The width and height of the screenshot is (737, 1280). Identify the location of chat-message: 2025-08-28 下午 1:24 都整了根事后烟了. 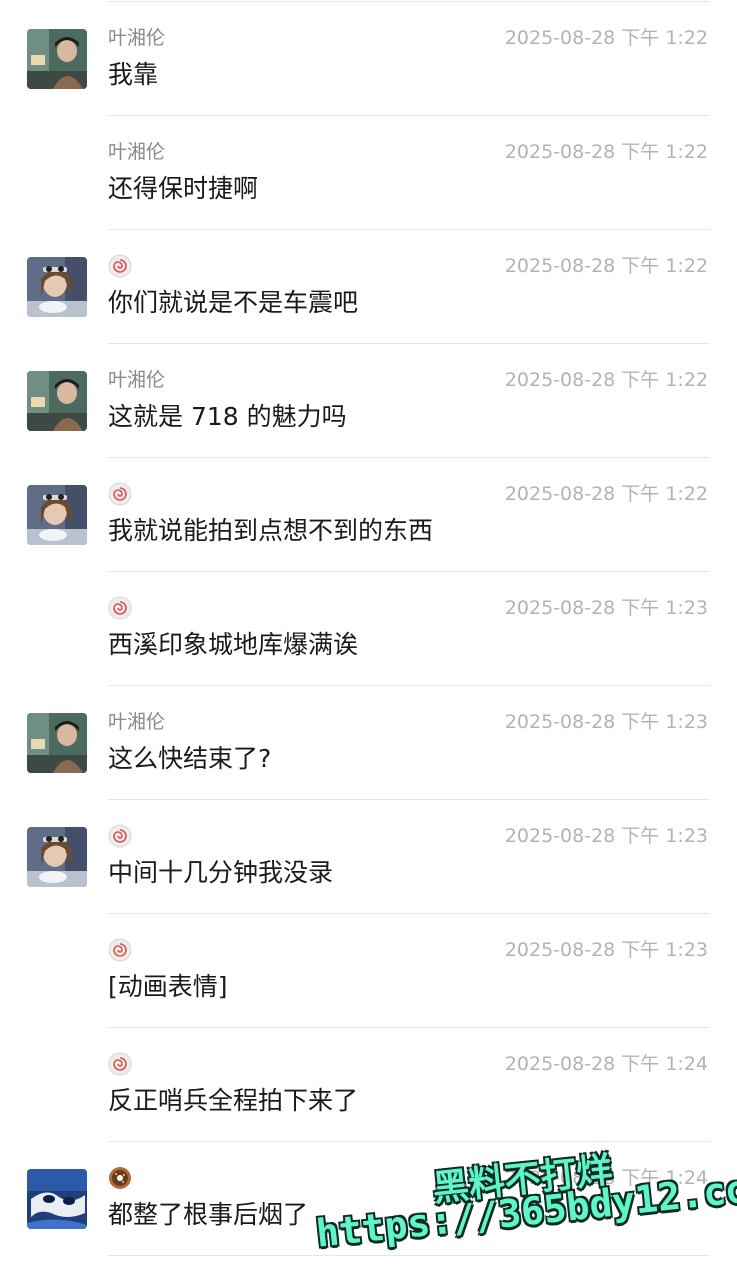
(368, 1199).